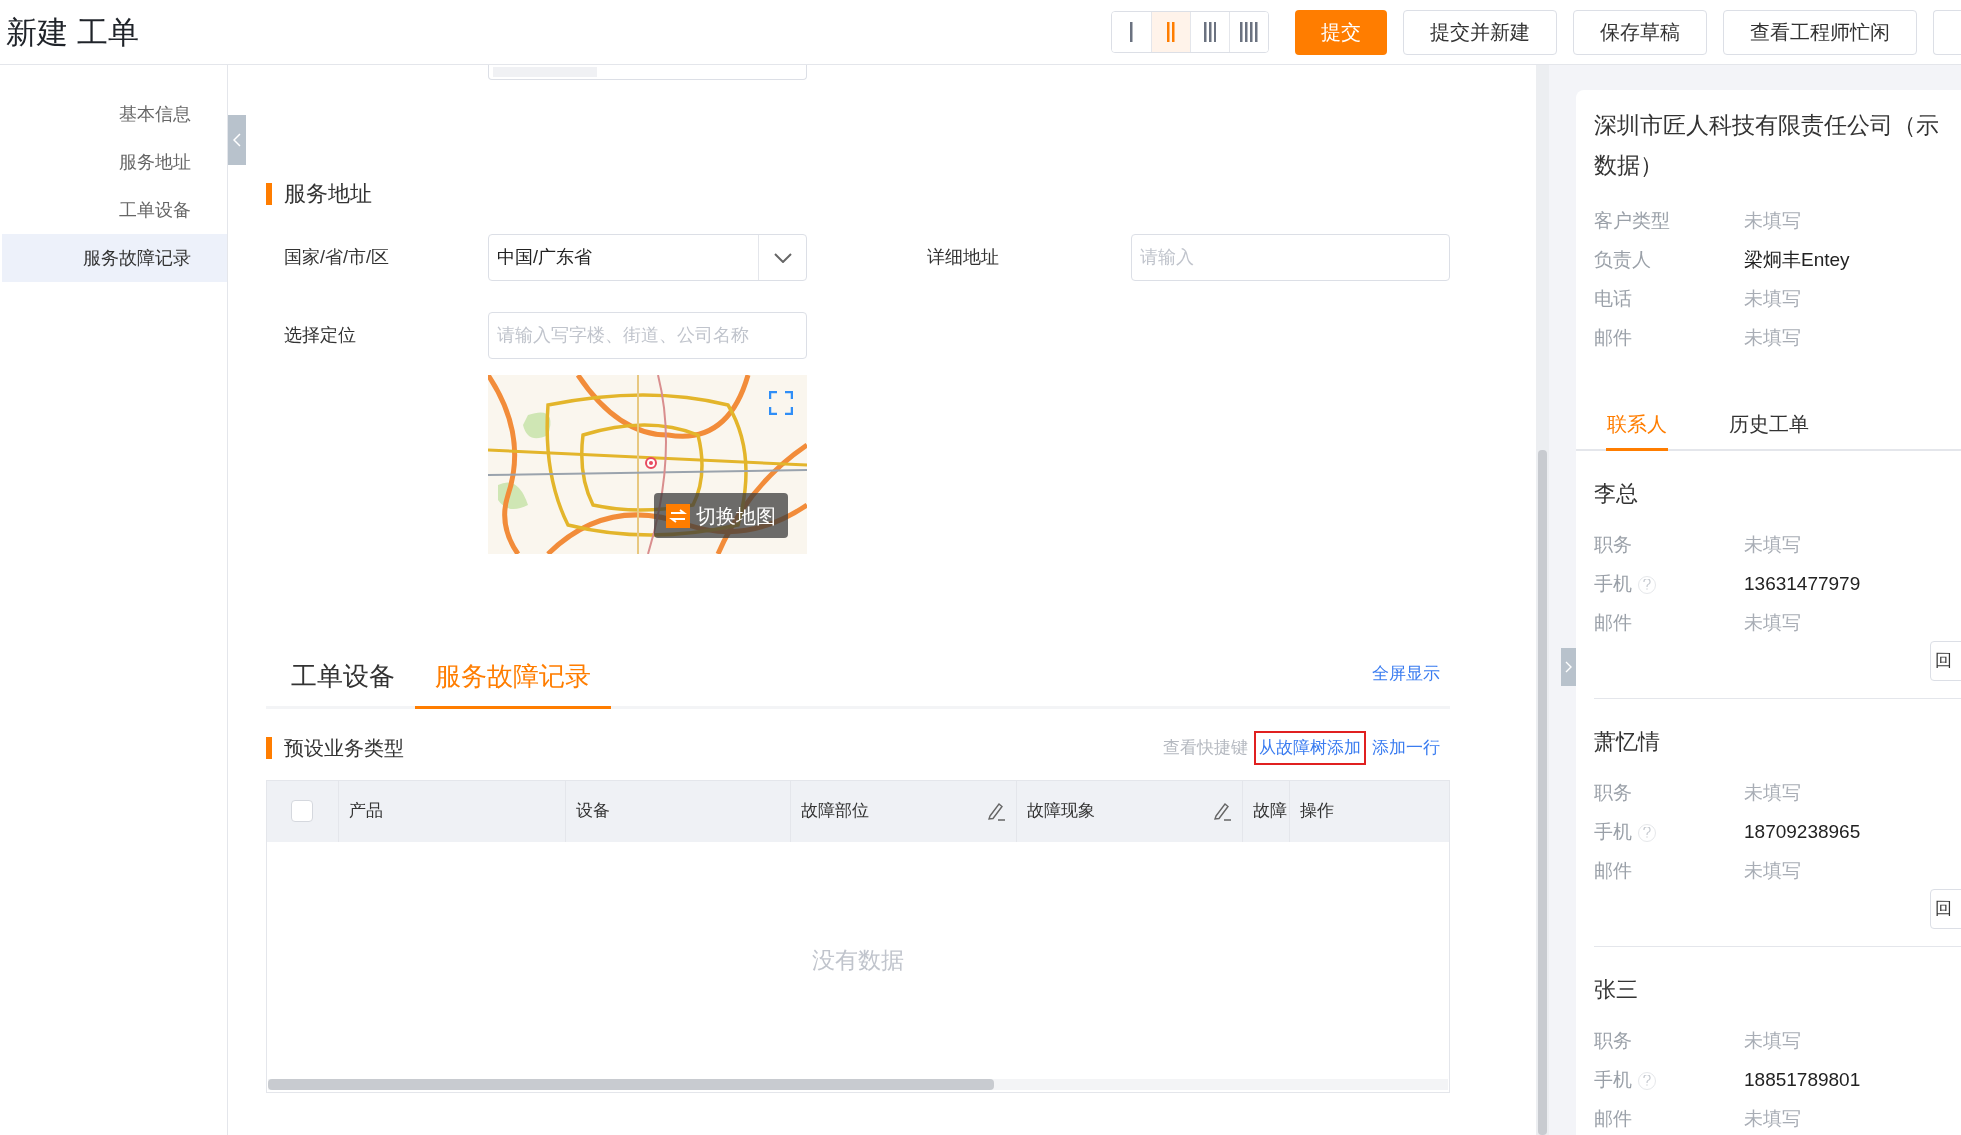 The height and width of the screenshot is (1135, 1961). Describe the element at coordinates (1406, 673) in the screenshot. I see `fullscreen-link: 全屏显示` at that location.